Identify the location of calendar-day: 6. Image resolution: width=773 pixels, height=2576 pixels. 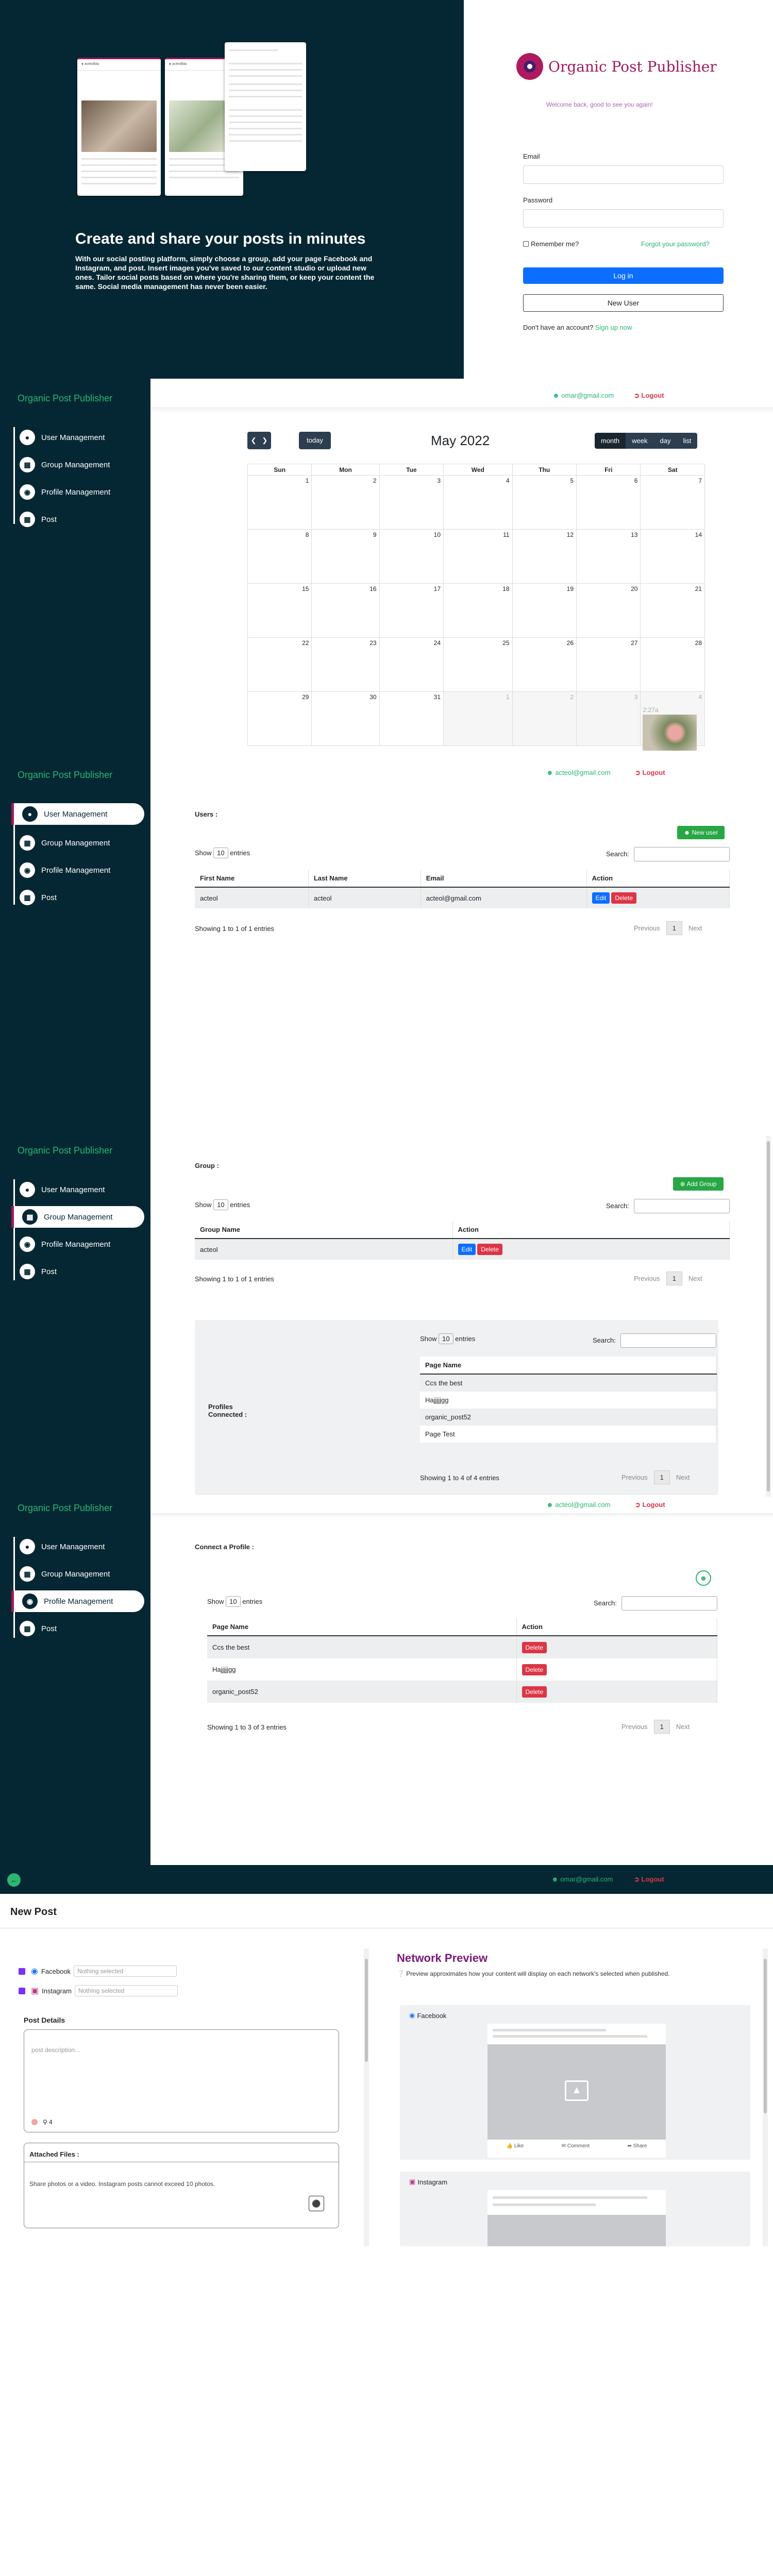
(608, 502).